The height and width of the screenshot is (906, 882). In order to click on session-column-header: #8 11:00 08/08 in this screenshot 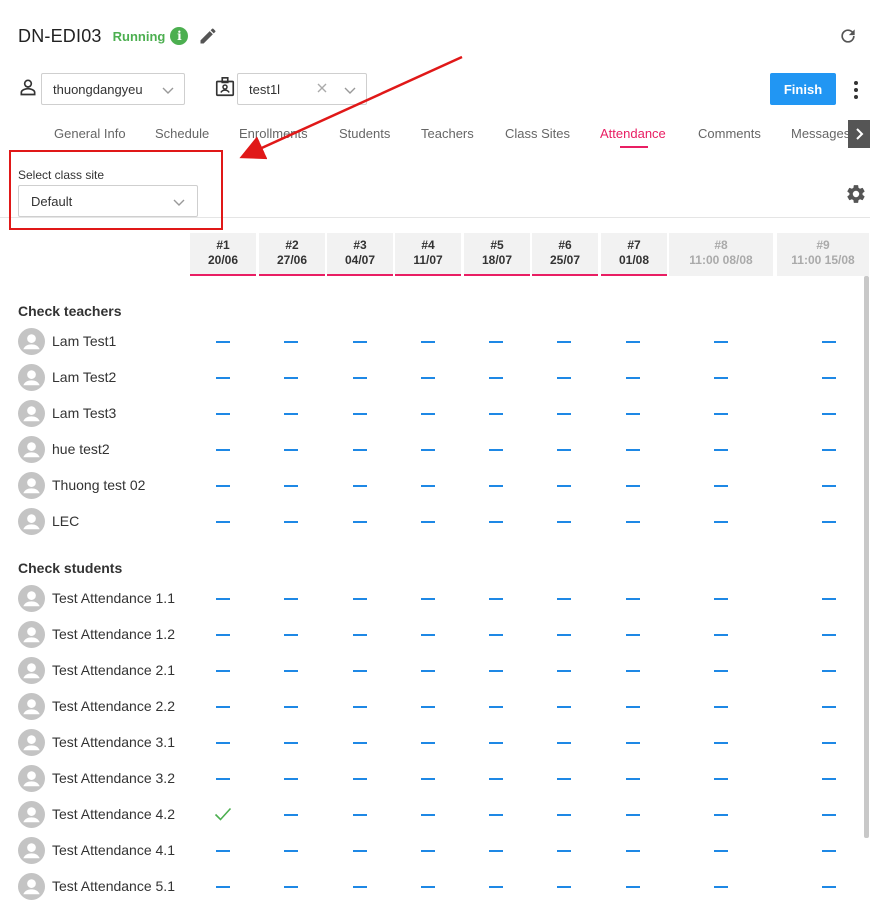, I will do `click(721, 254)`.